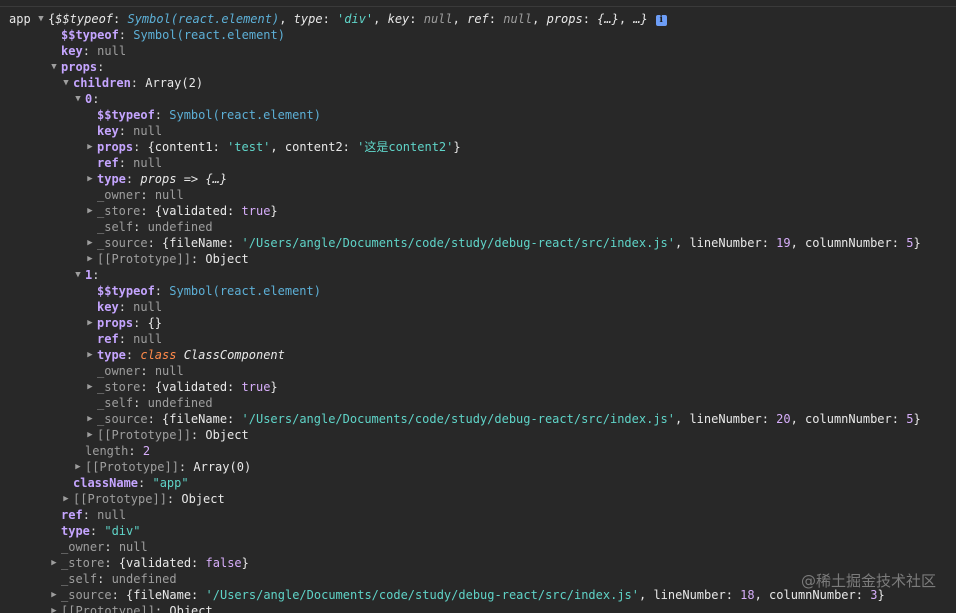 This screenshot has height=613, width=956. Describe the element at coordinates (101, 531) in the screenshot. I see `root-type: type: "div"` at that location.